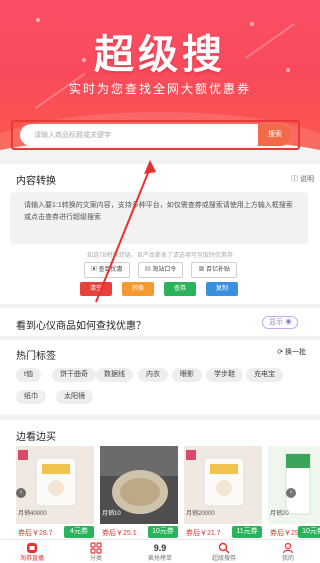 Image resolution: width=320 pixels, height=563 pixels. What do you see at coordinates (295, 352) in the screenshot?
I see `refresh-label: 换一批` at bounding box center [295, 352].